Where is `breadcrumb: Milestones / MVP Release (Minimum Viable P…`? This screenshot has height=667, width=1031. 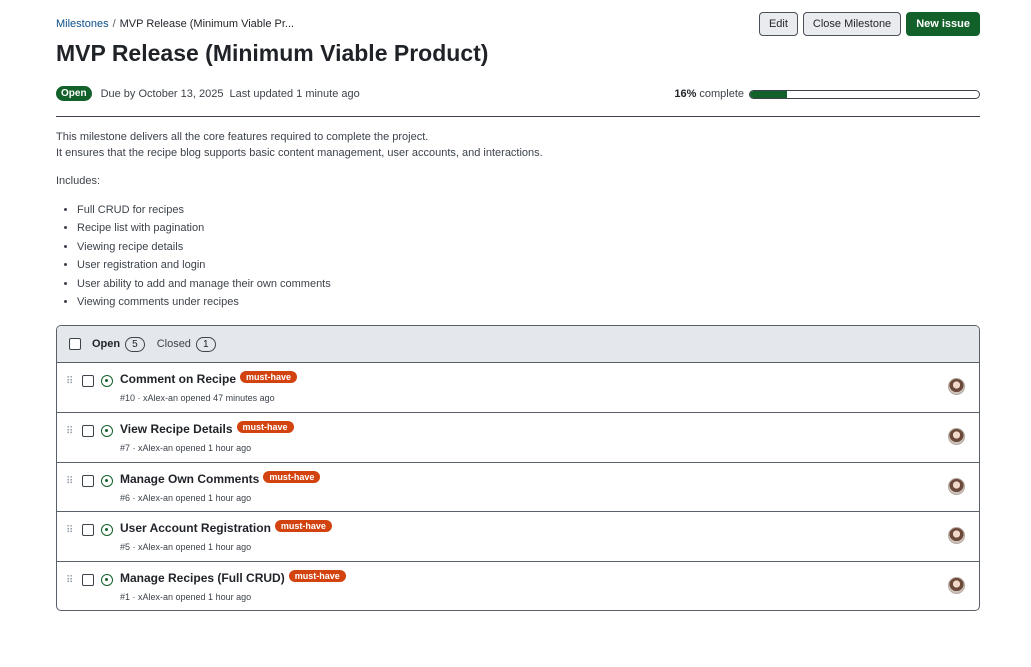
breadcrumb: Milestones / MVP Release (Minimum Viable P… is located at coordinates (175, 24).